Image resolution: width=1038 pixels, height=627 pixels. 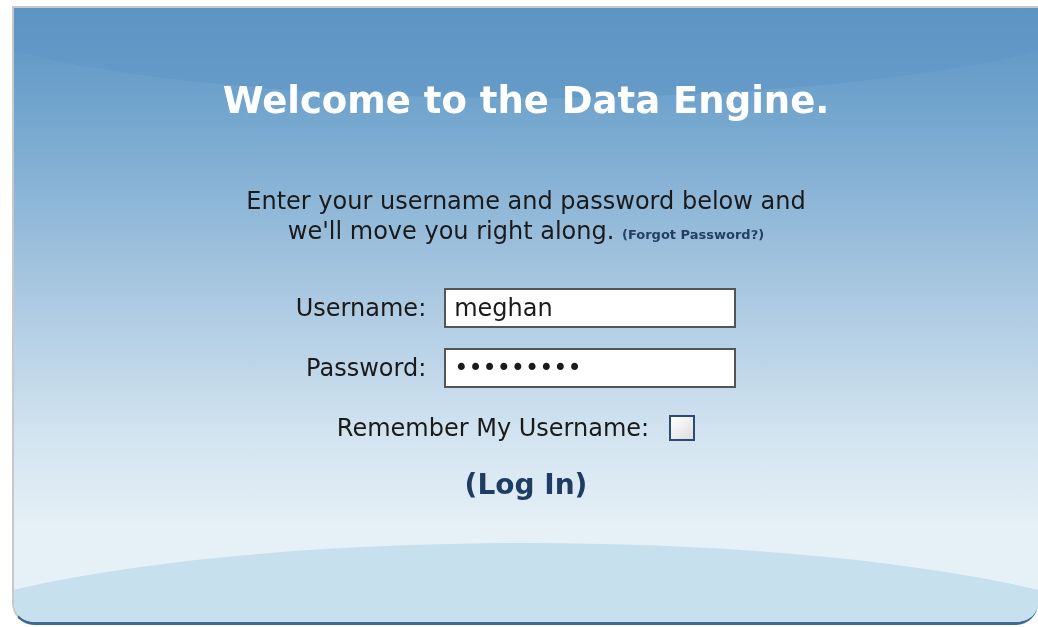 I want to click on login-button: (Log In), so click(x=526, y=484).